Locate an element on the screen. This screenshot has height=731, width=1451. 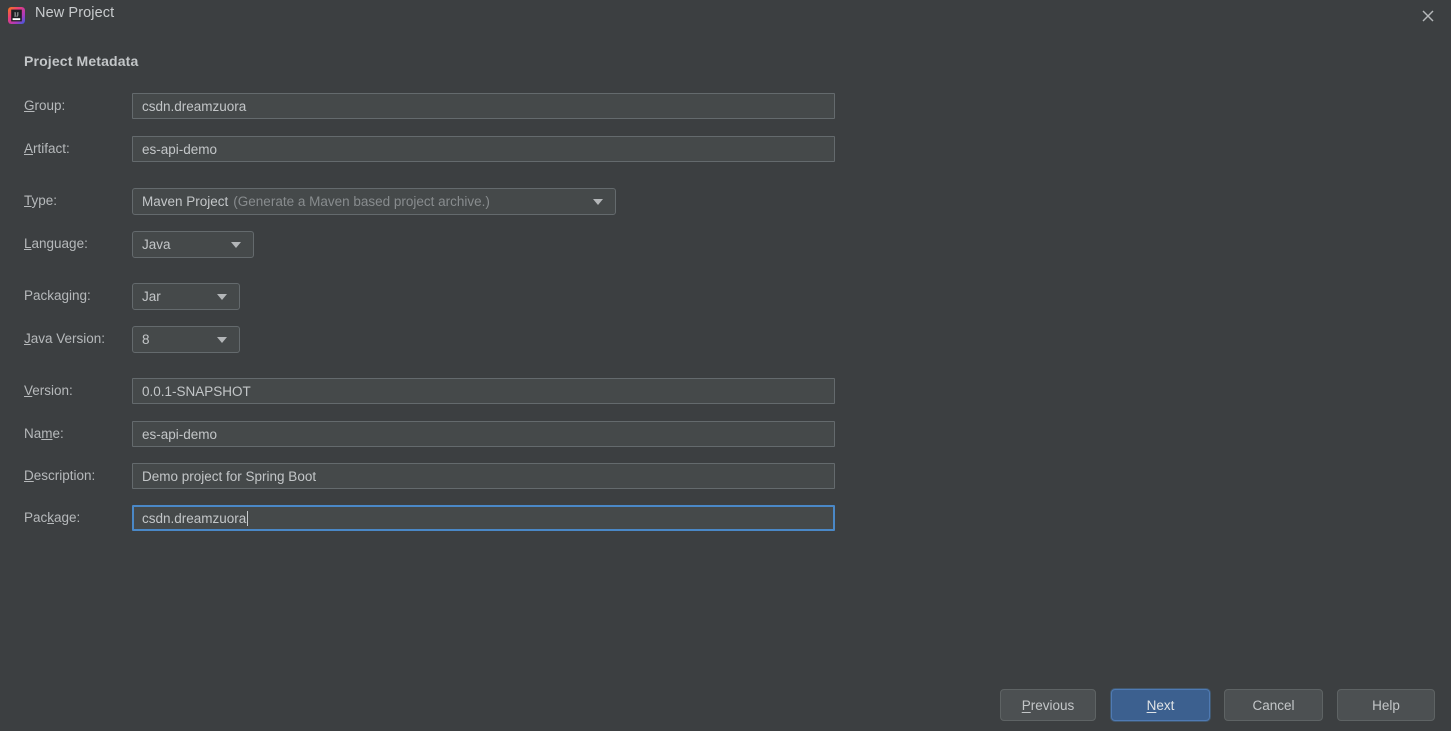
java-version-dropdown: 8 is located at coordinates (186, 339).